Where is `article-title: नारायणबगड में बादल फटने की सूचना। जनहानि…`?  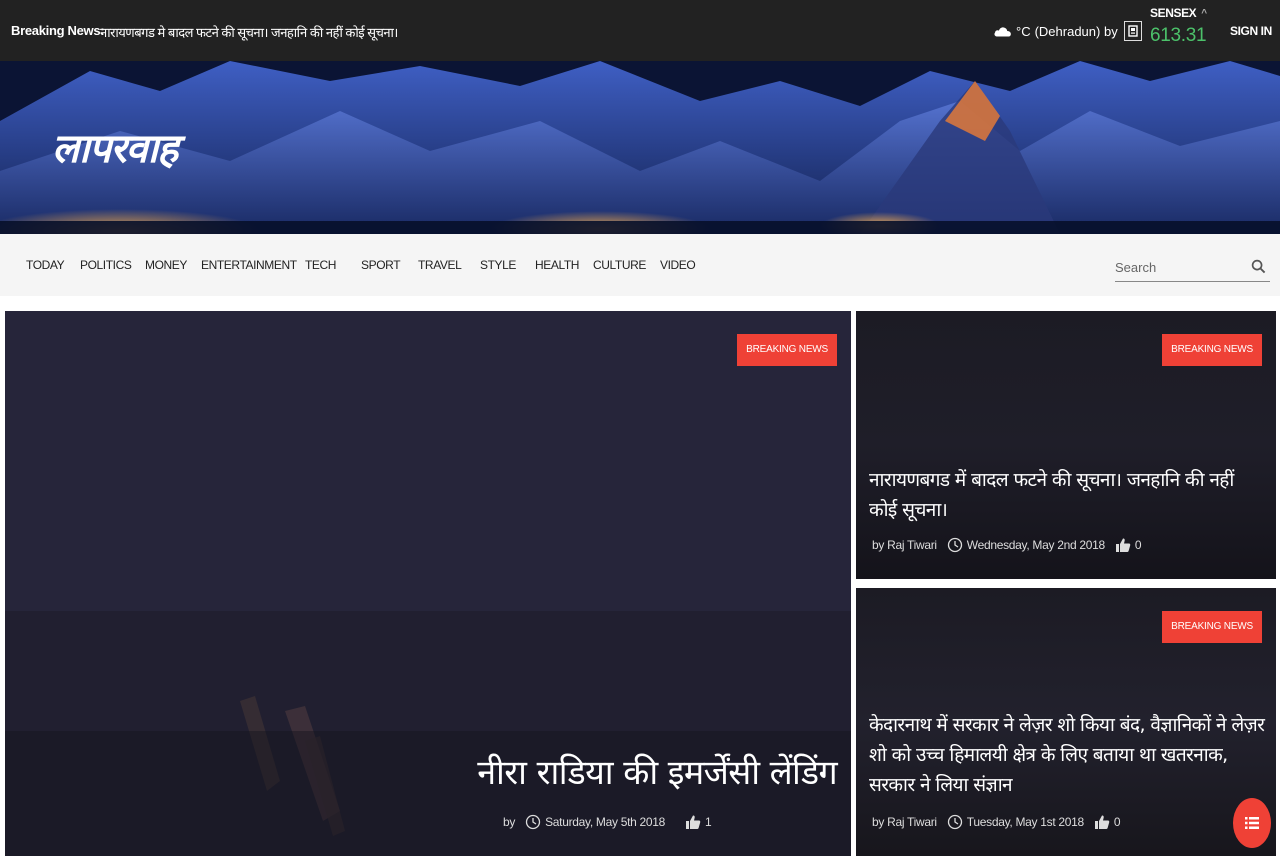 article-title: नारायणबगड में बादल फटने की सूचना। जनहानि… is located at coordinates (1064, 495).